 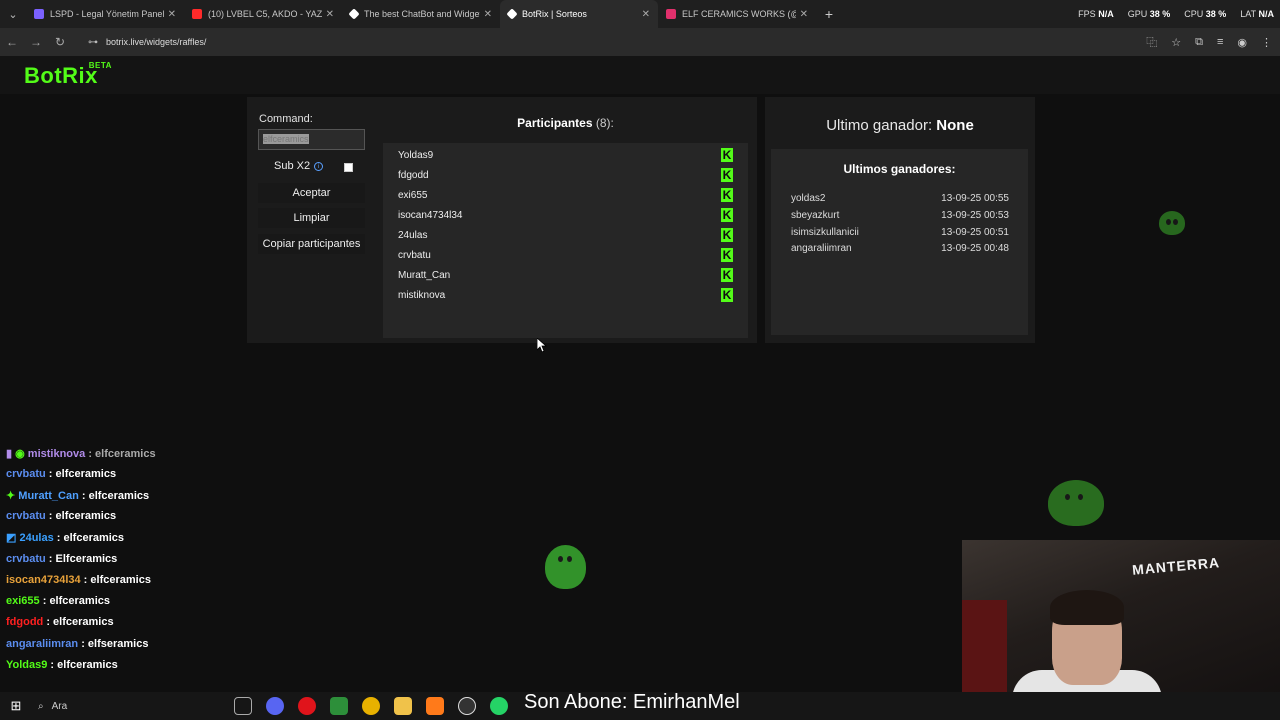 I want to click on botrix-logo: BotRix BETA, so click(x=67, y=75).